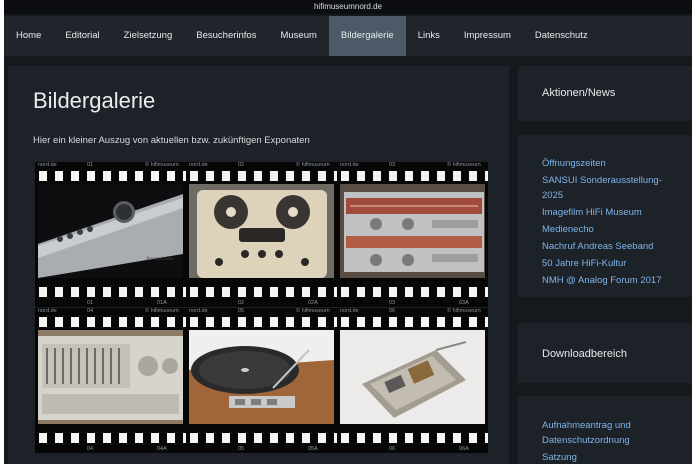  What do you see at coordinates (612, 163) in the screenshot?
I see `news-link-oeffnungszeiten: Öffnungszeiten` at bounding box center [612, 163].